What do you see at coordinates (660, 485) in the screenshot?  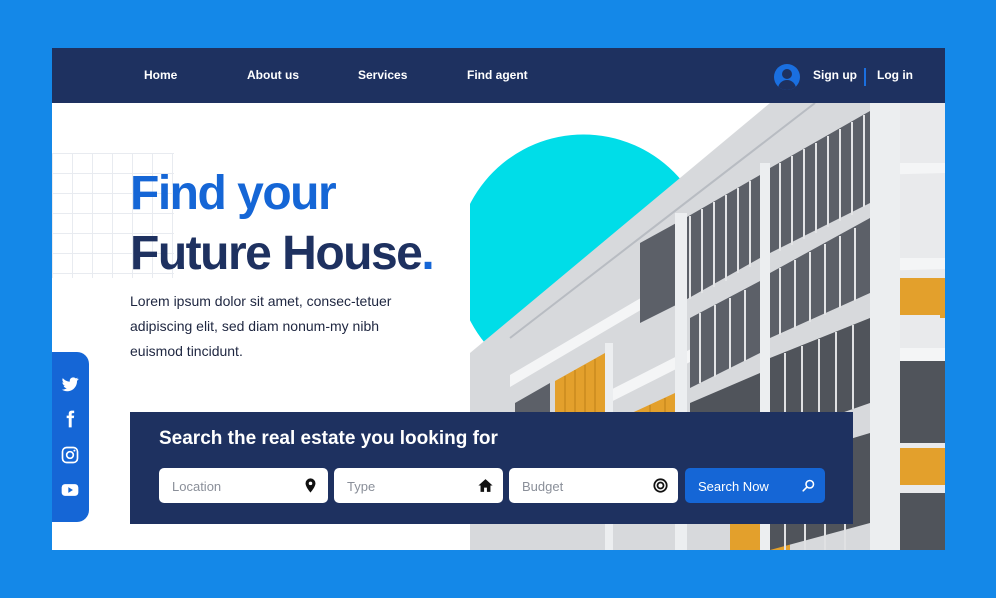 I see `coin-icon` at bounding box center [660, 485].